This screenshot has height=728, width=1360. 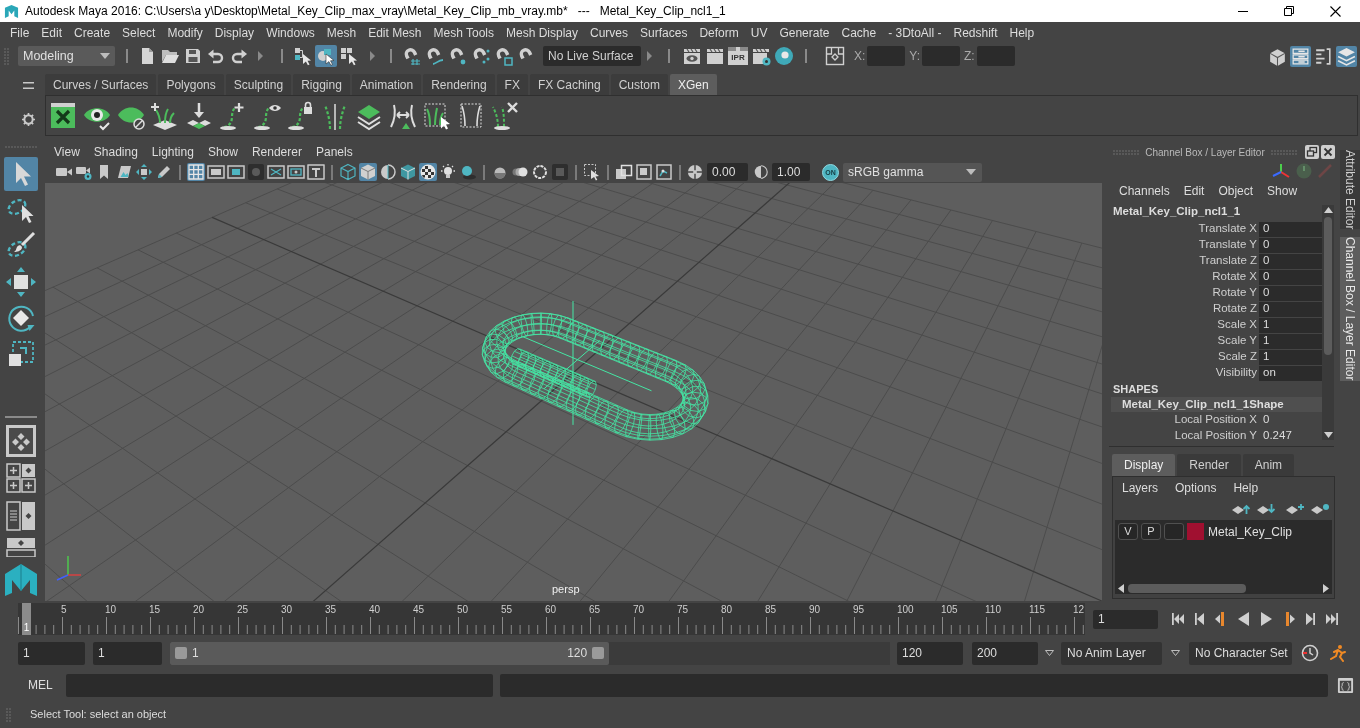 I want to click on grid-icon, so click(x=196, y=172).